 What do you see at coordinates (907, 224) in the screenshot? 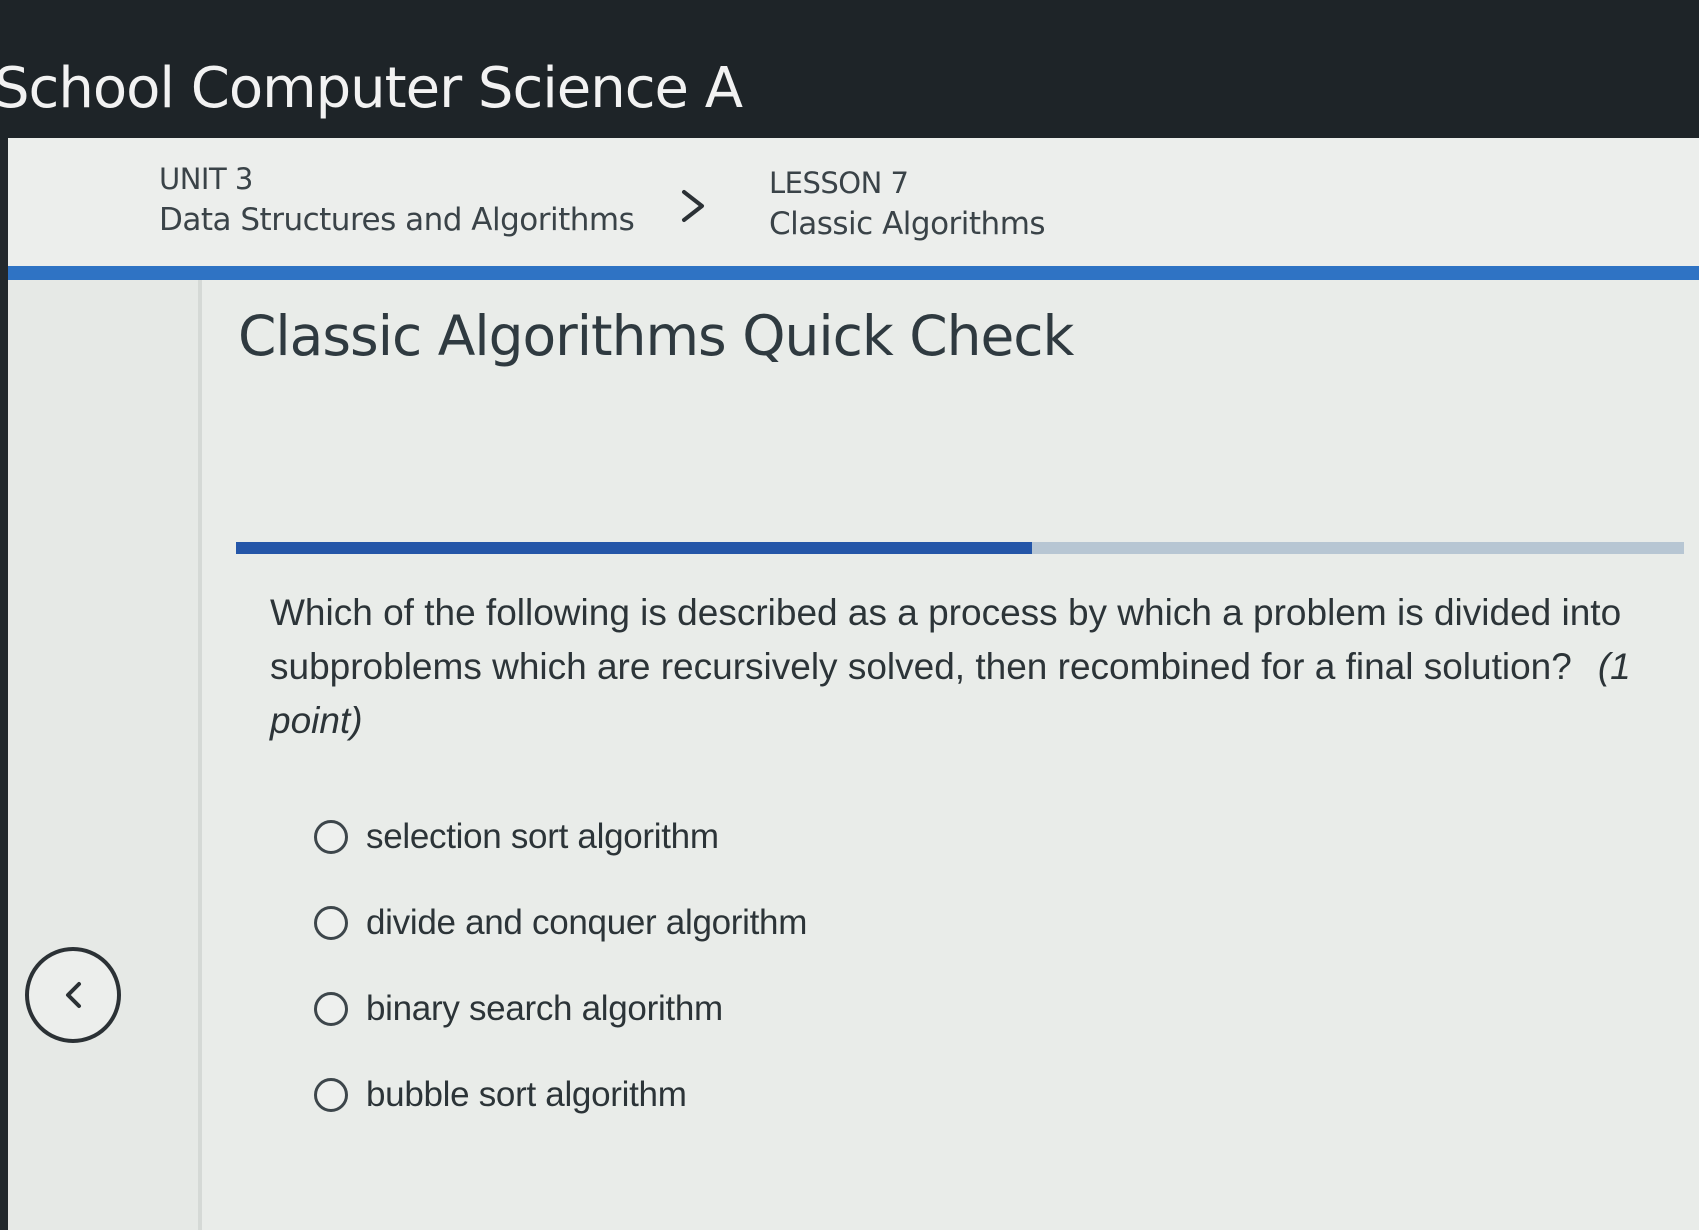
I see `lesson-name: Classic Algorithms` at bounding box center [907, 224].